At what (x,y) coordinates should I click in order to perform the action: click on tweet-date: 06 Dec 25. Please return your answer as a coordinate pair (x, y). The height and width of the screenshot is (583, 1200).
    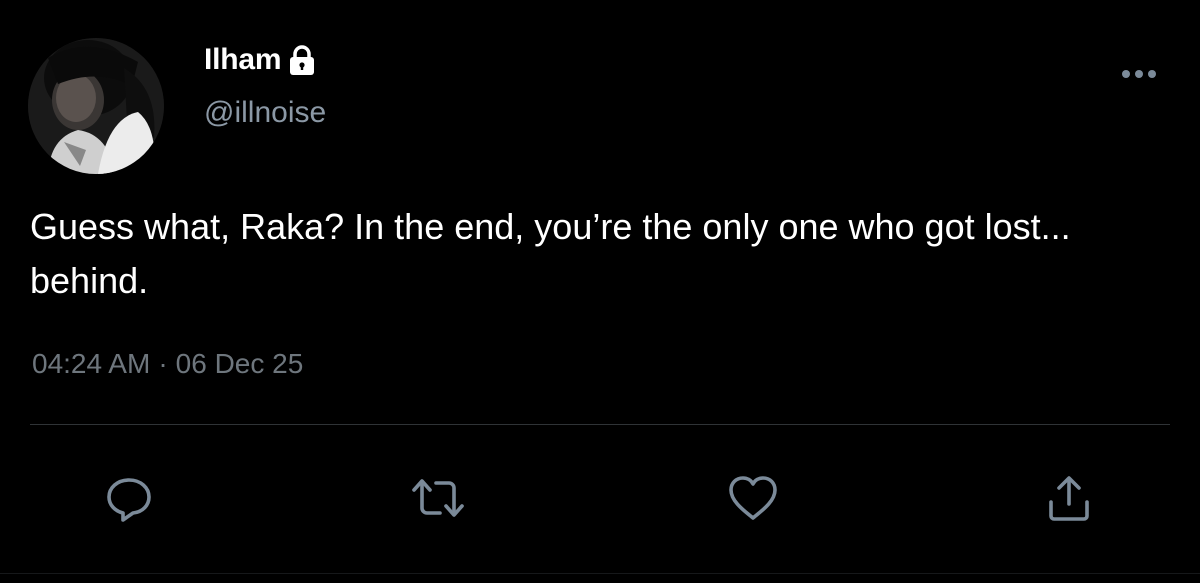
    Looking at the image, I should click on (239, 363).